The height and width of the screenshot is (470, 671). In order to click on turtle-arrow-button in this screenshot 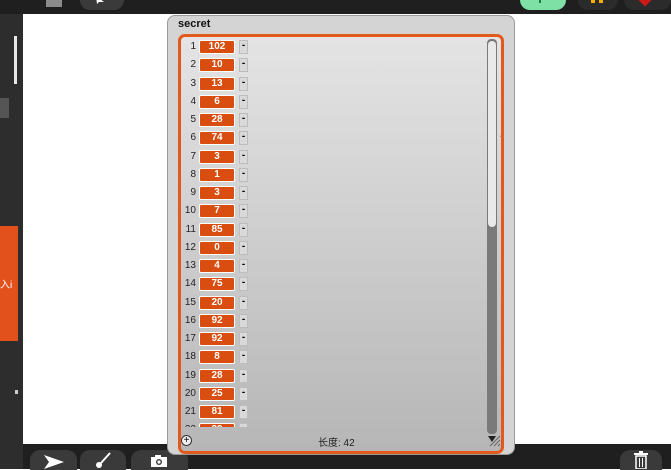, I will do `click(53, 460)`.